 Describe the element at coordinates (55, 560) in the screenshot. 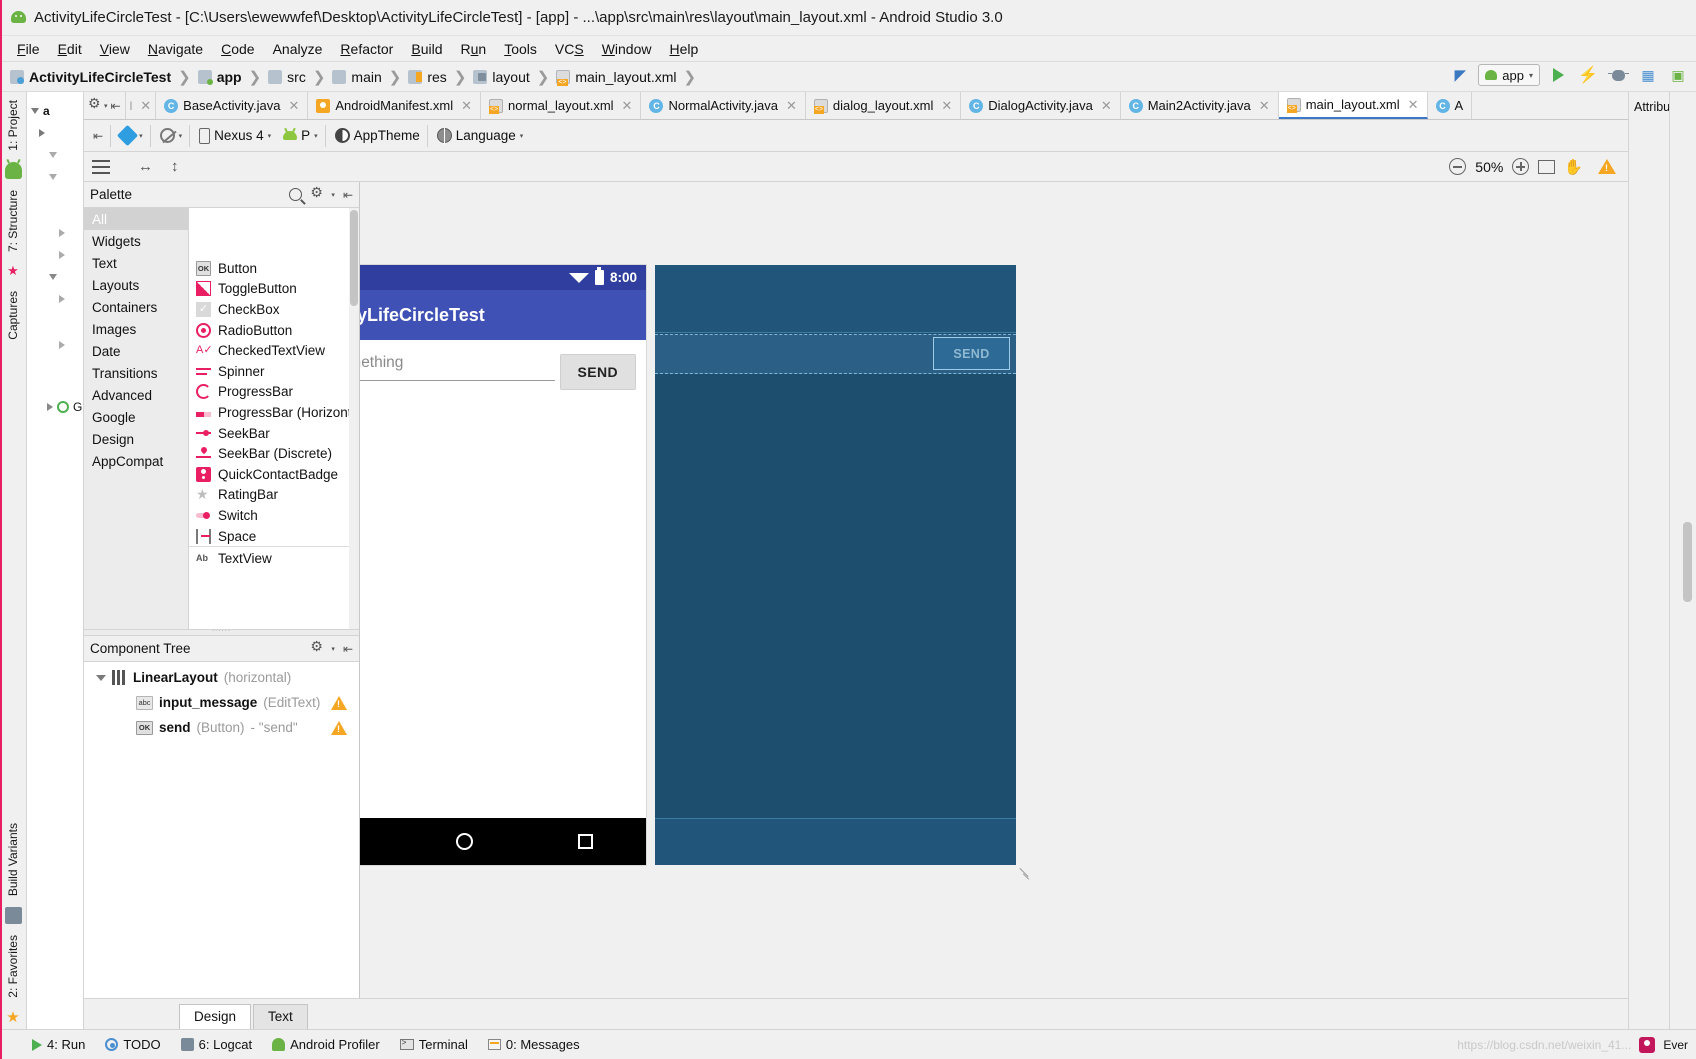

I see `project-tree-column: a G` at that location.